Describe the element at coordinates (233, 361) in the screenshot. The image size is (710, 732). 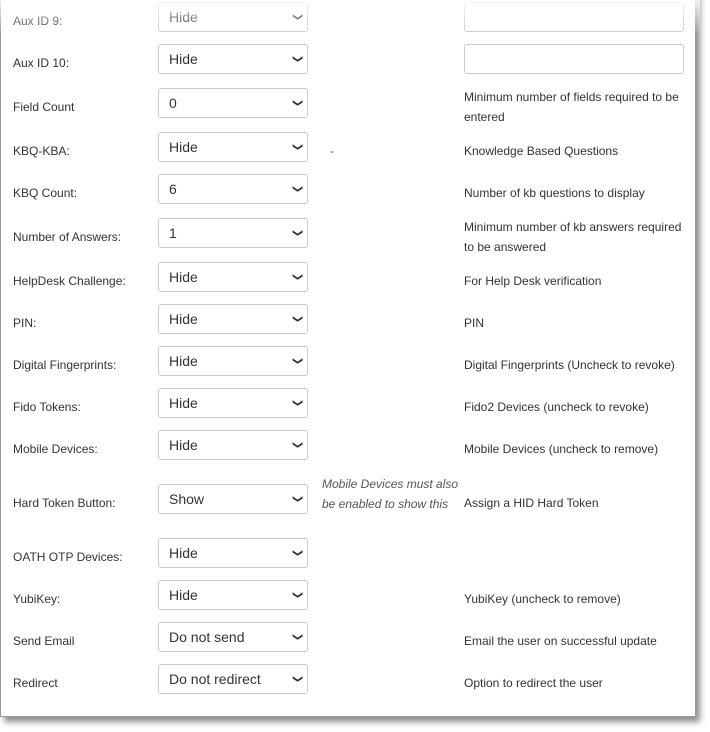
I see `digital-fingerprints-select: Hide ❯` at that location.